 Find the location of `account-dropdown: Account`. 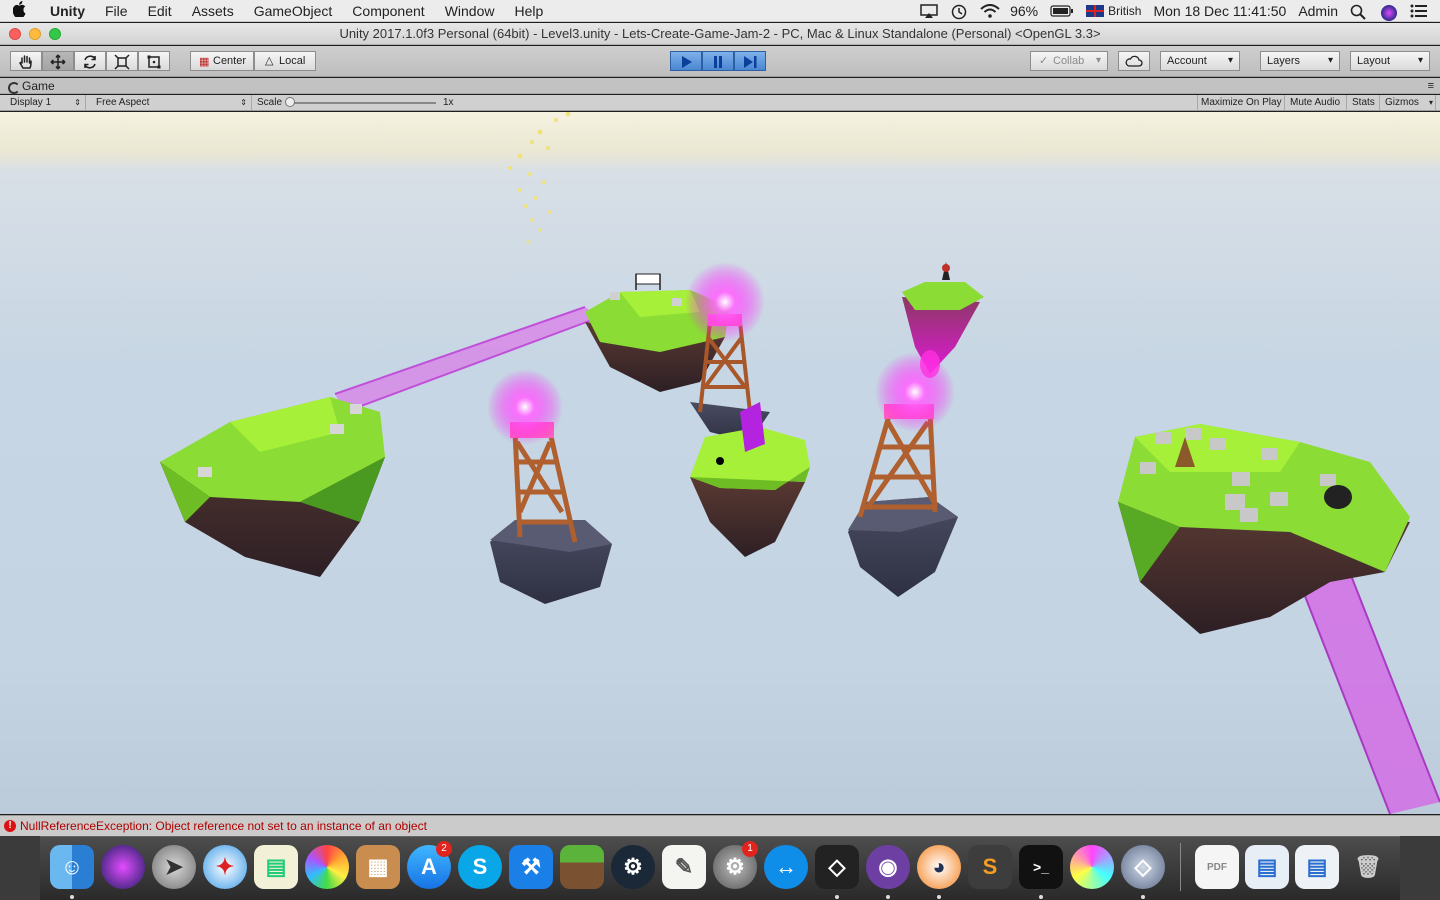

account-dropdown: Account is located at coordinates (1200, 61).